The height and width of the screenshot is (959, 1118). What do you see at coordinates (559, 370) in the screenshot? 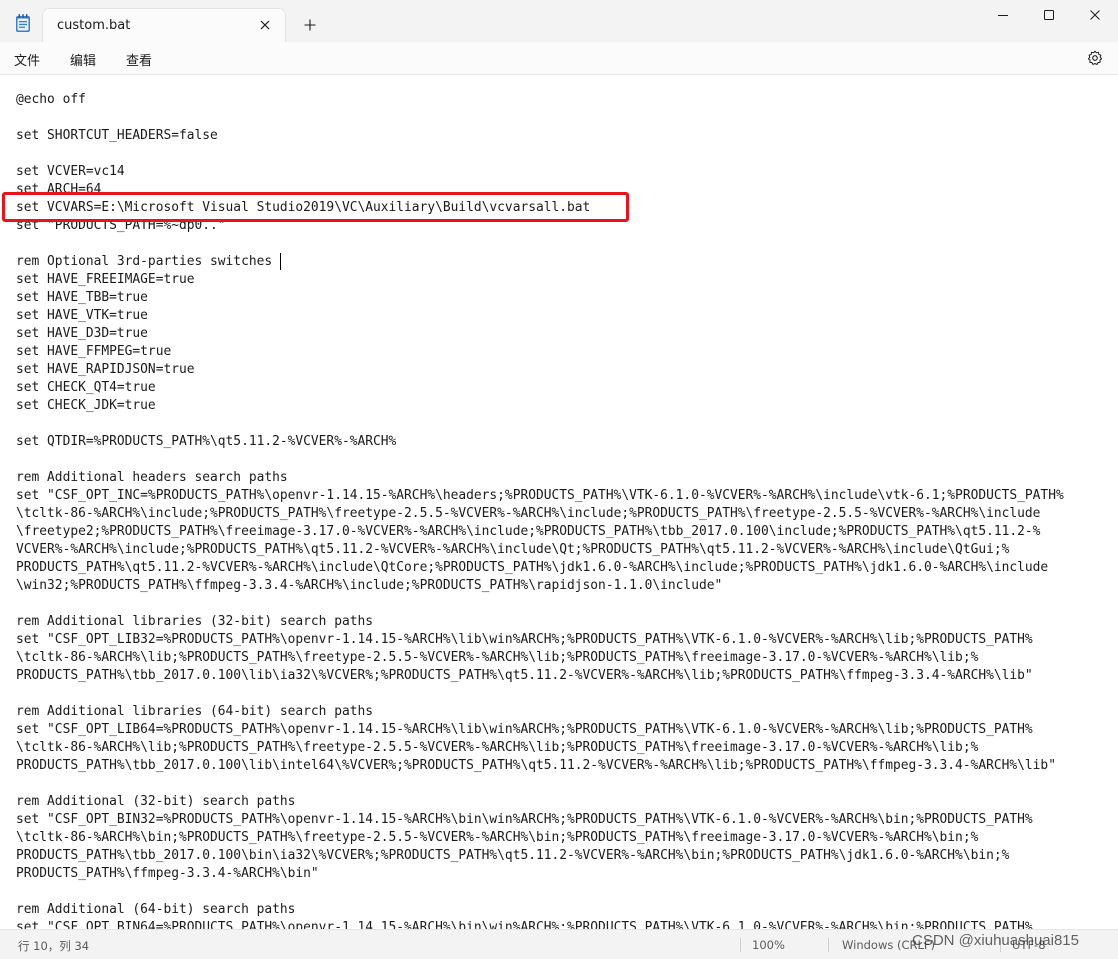
I see `editor-line: set HAVE_RAPIDJSON=true` at bounding box center [559, 370].